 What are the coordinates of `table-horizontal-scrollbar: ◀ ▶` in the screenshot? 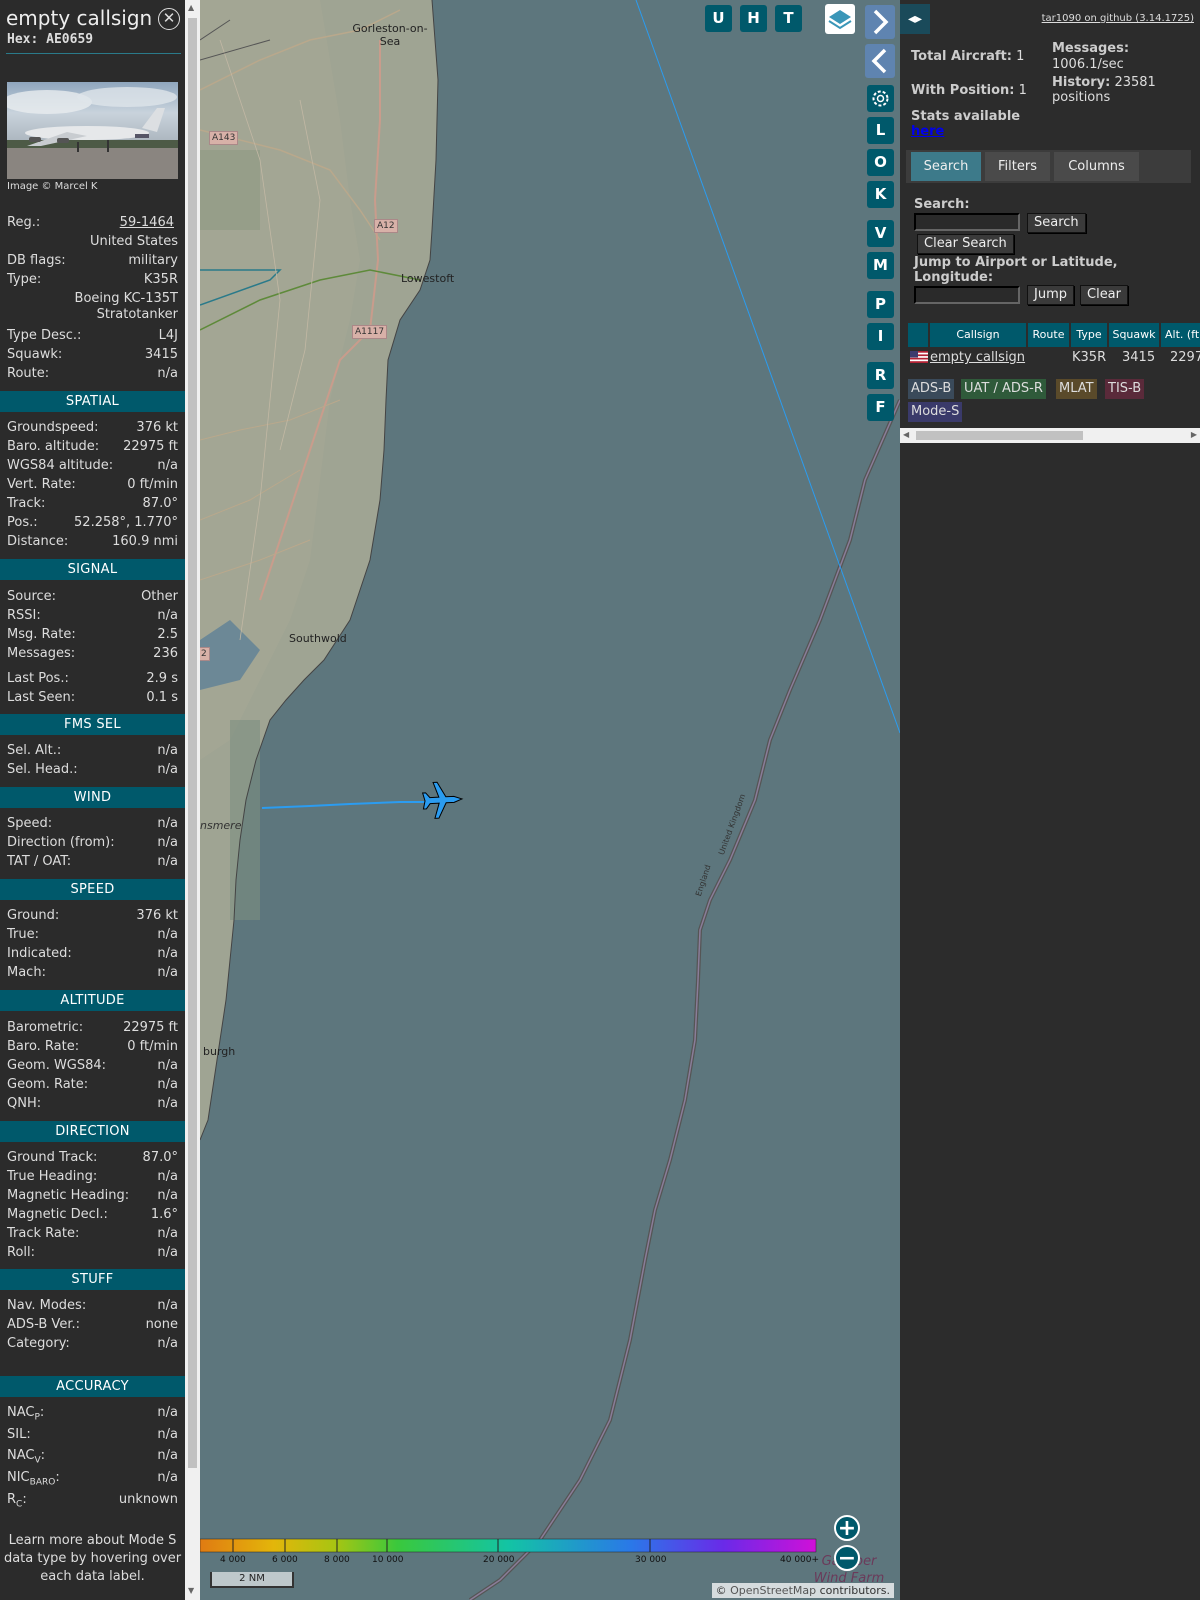 It's located at (1050, 435).